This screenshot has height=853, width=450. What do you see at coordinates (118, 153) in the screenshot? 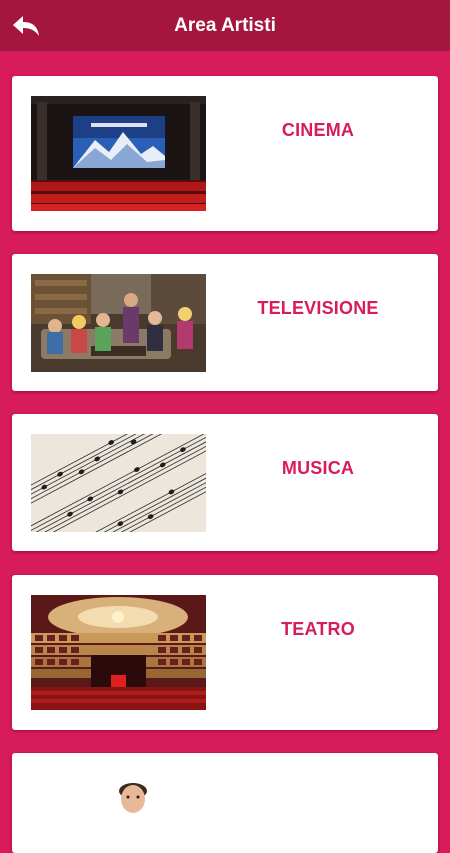
I see `cinema-theater-image` at bounding box center [118, 153].